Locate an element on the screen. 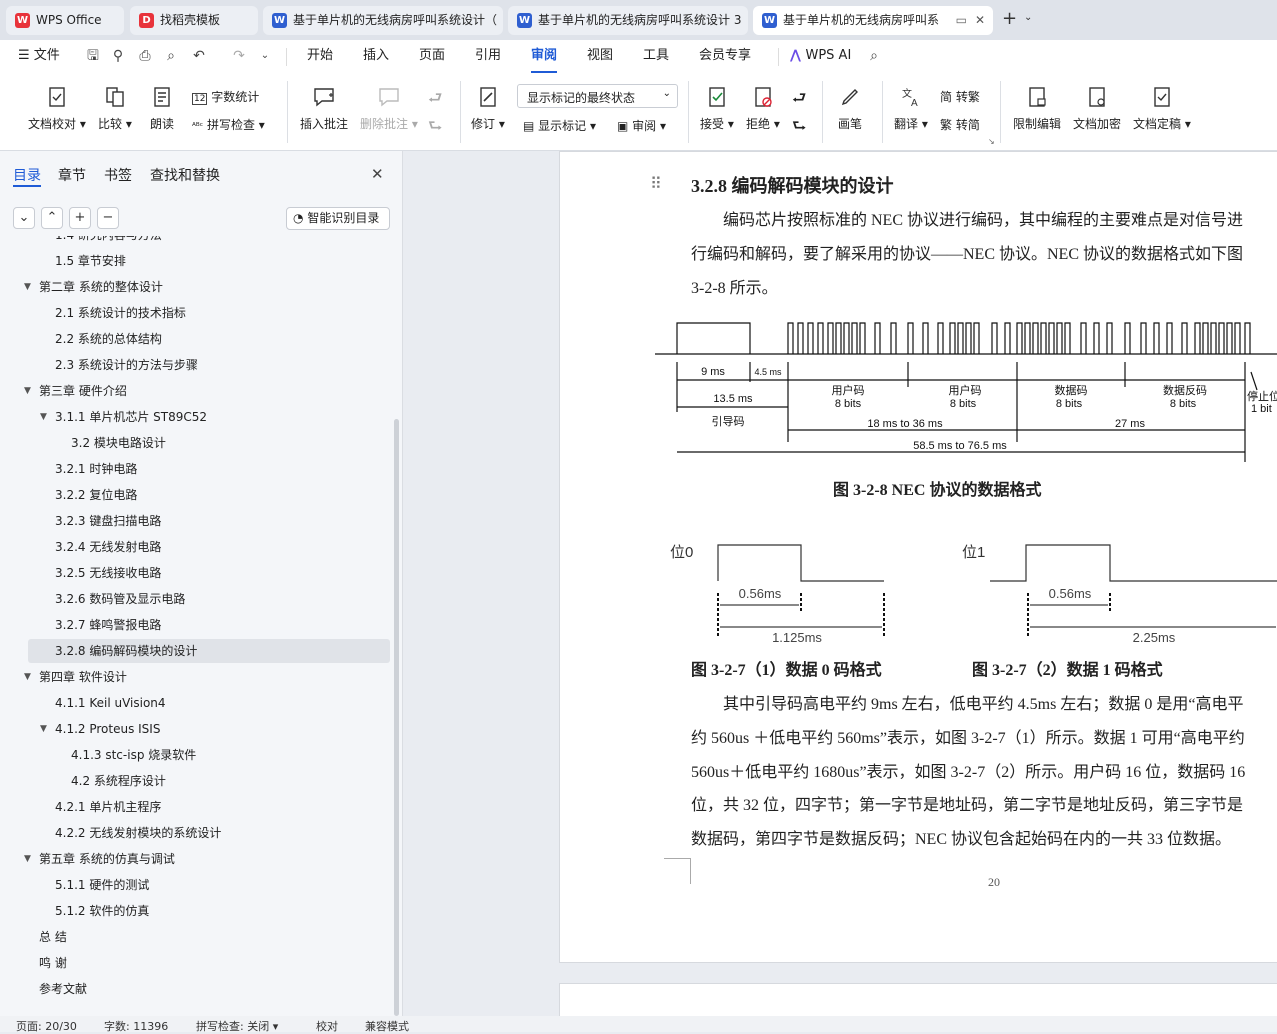  prev-comment-icon: ⮐ is located at coordinates (435, 100).